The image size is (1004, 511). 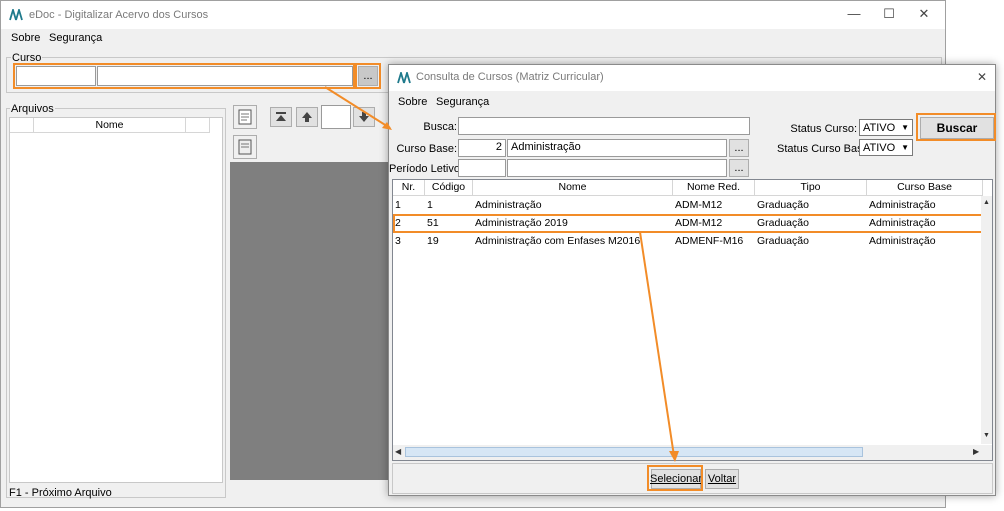 What do you see at coordinates (674, 456) in the screenshot?
I see `arrow-head-selecionar` at bounding box center [674, 456].